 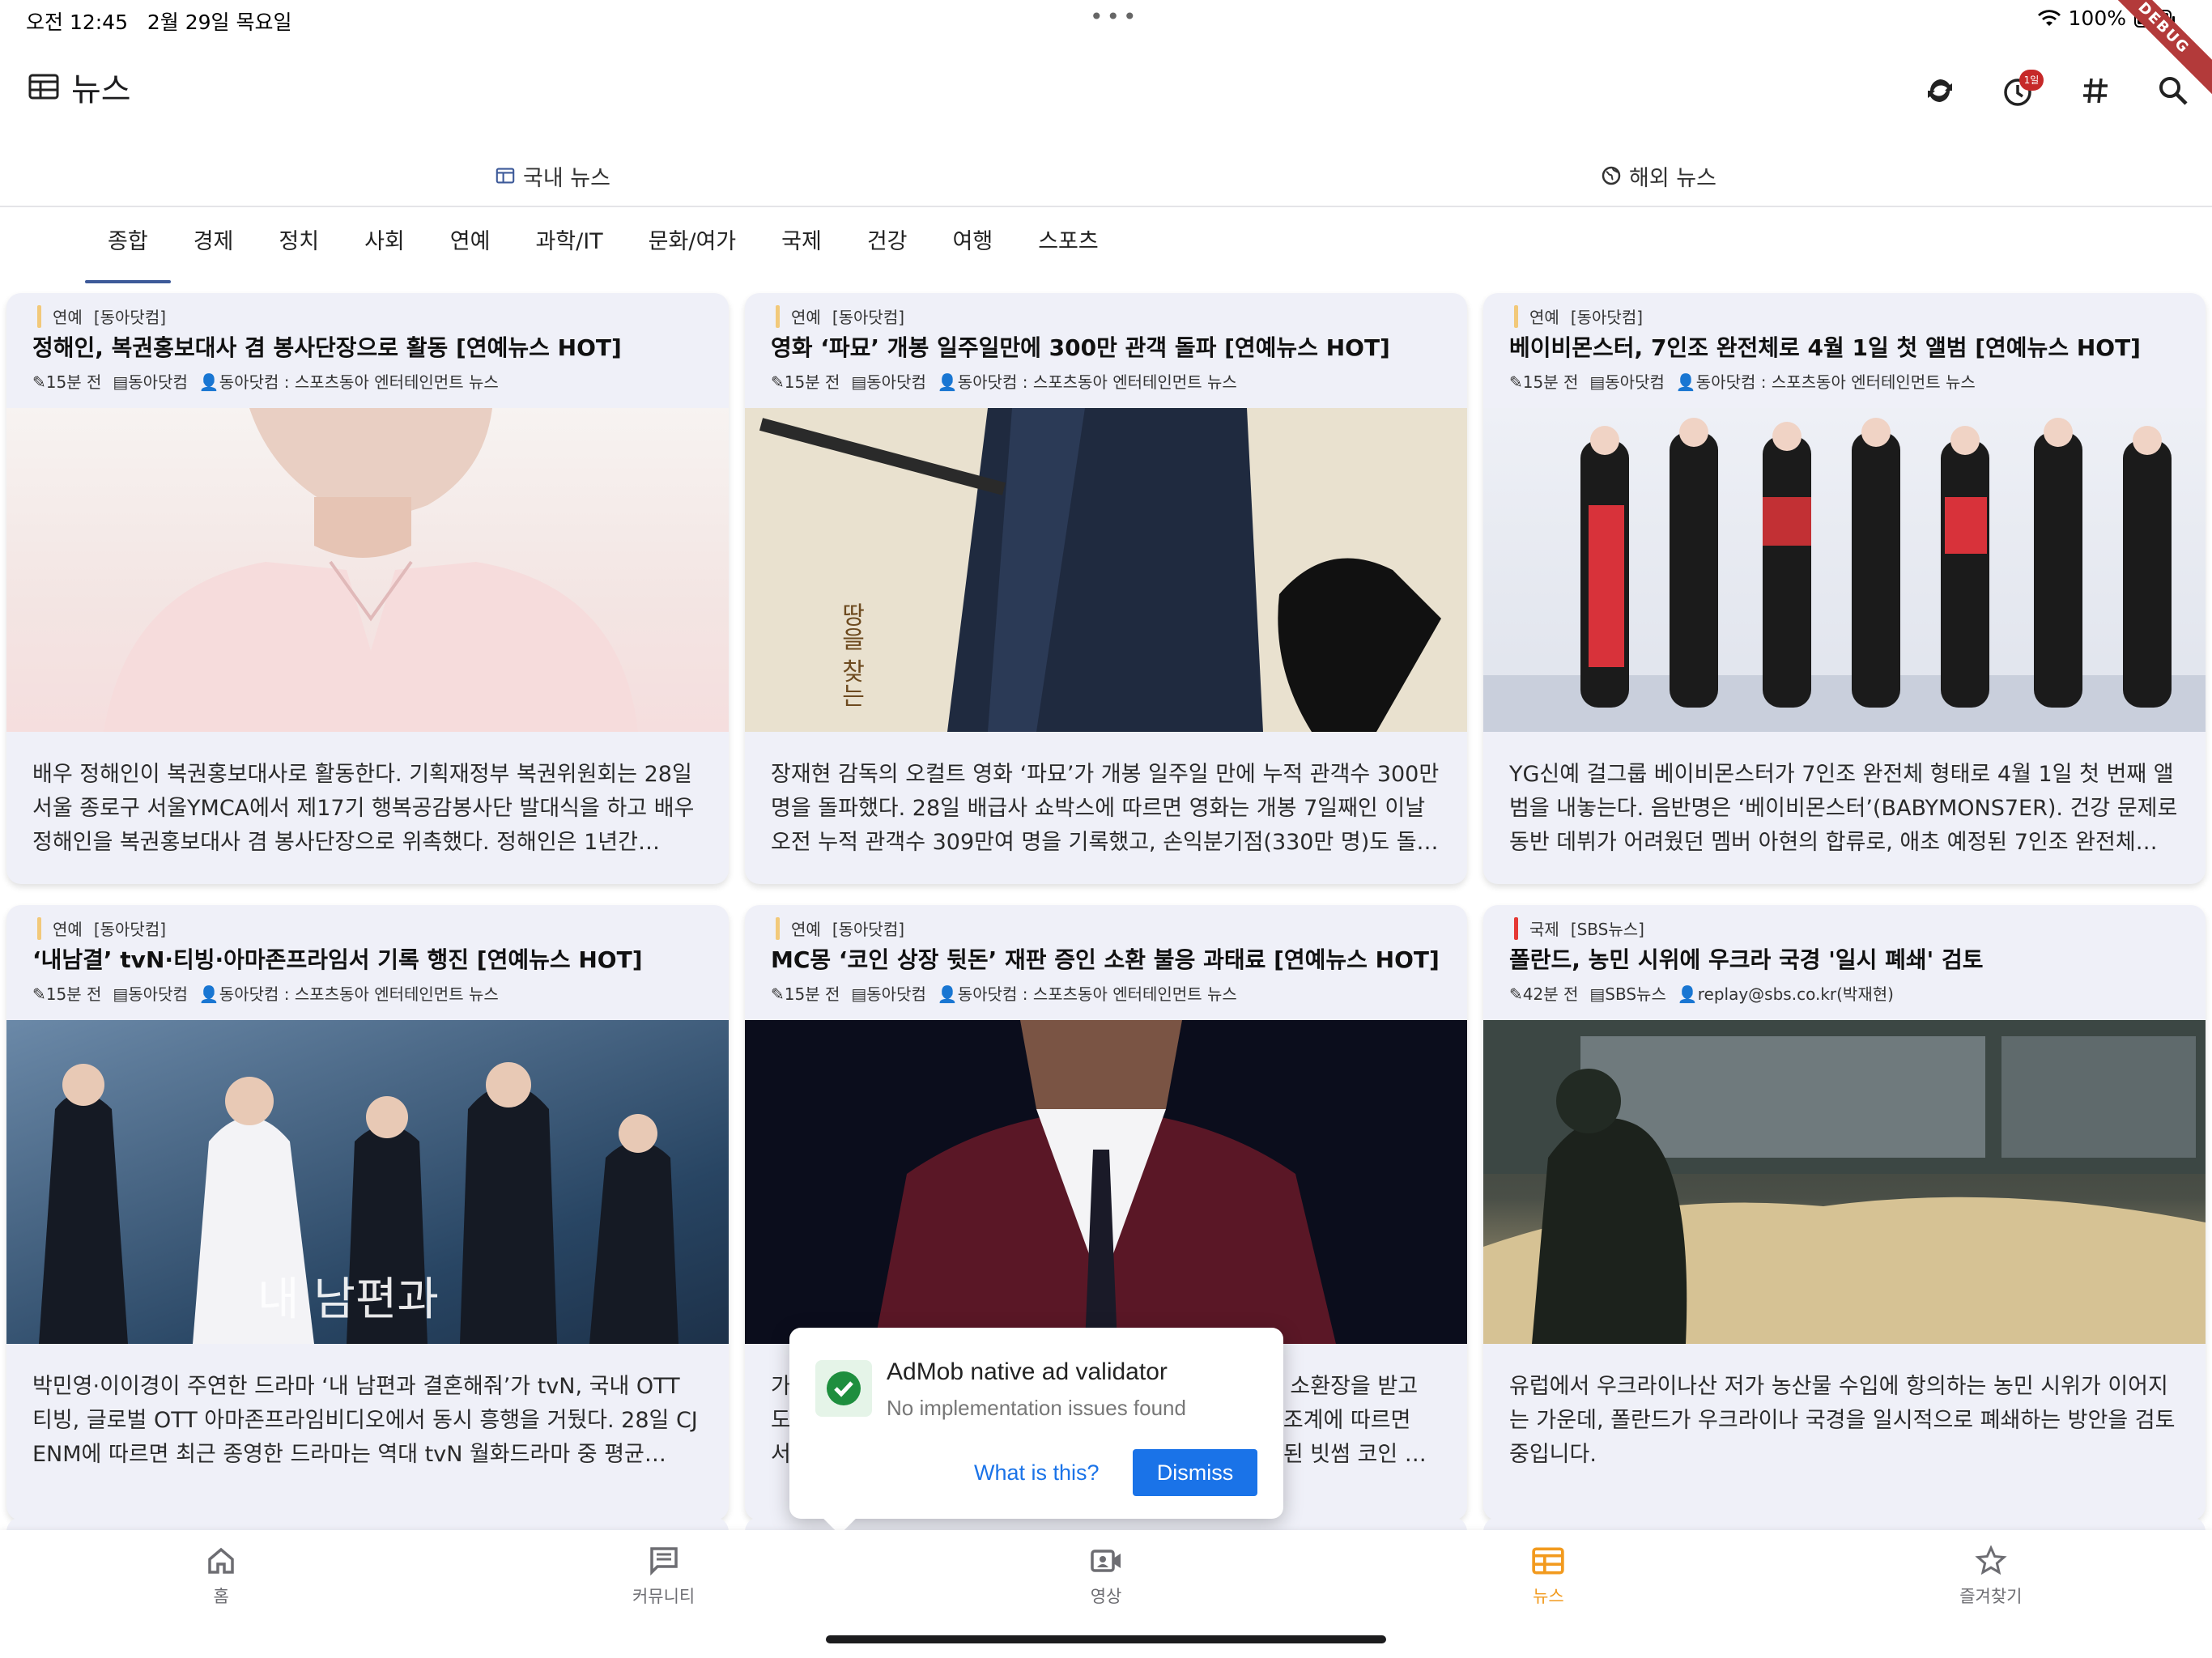 I want to click on page-title: 뉴스, so click(x=79, y=86).